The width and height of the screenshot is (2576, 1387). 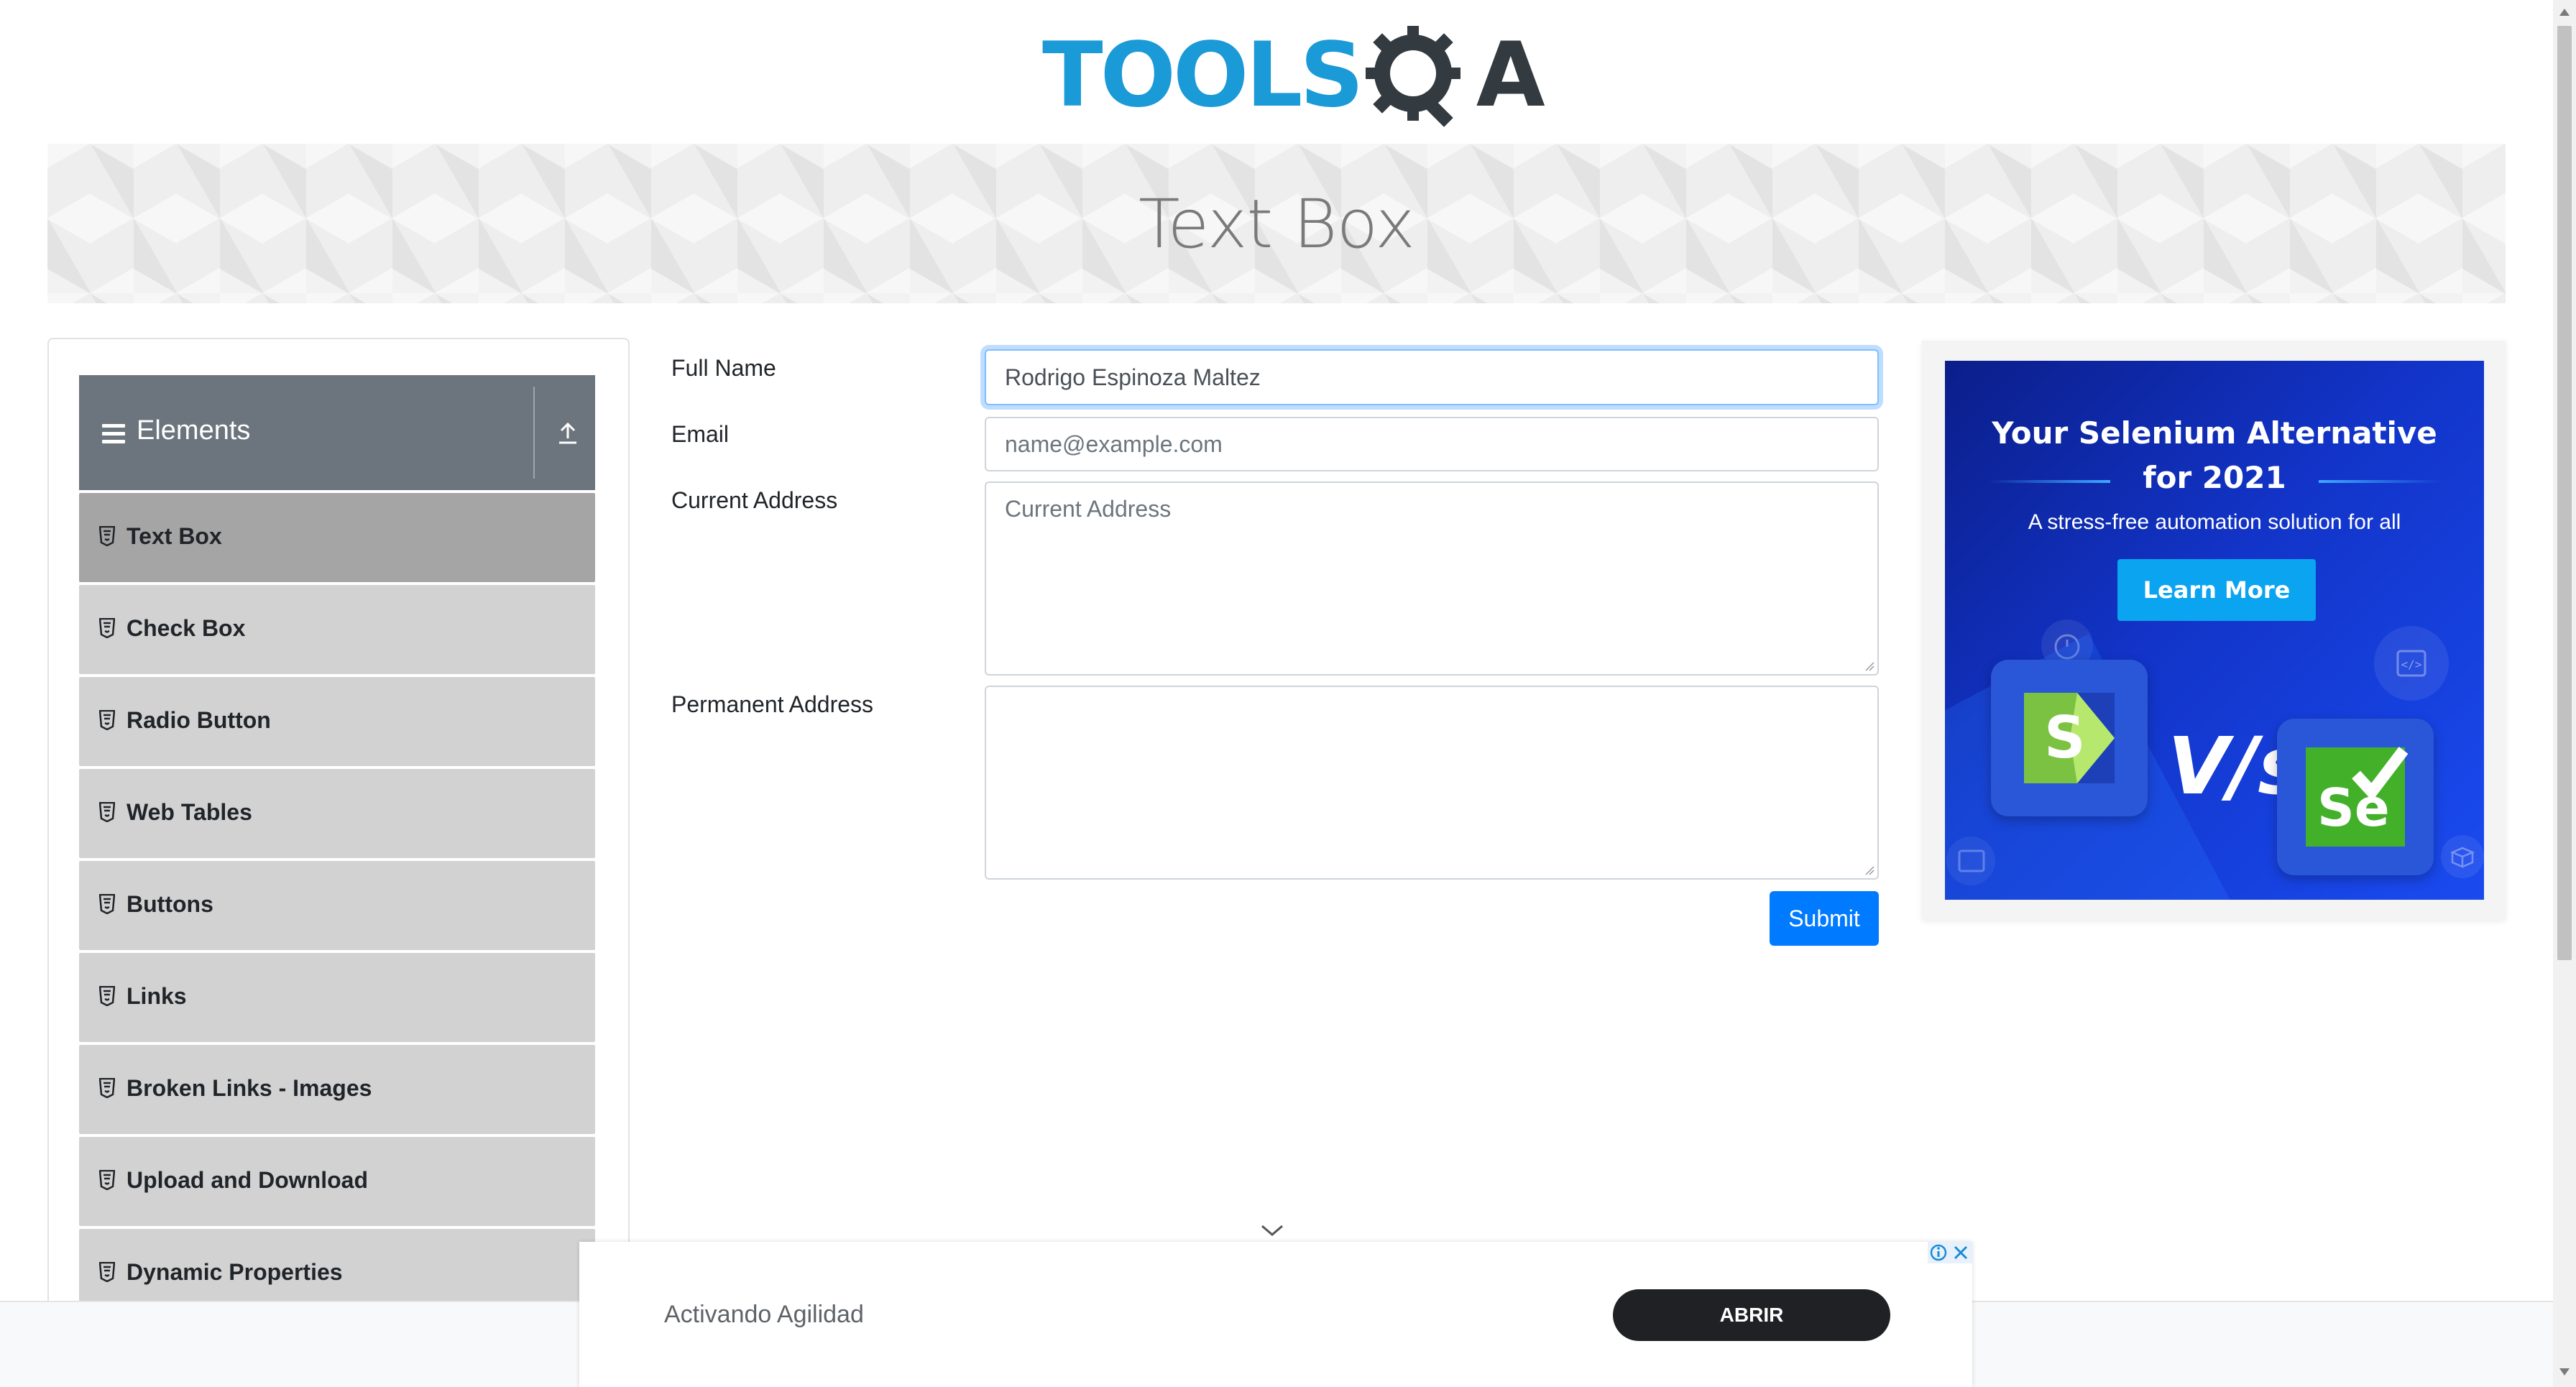 I want to click on katalon-logo-tile: S, so click(x=2069, y=738).